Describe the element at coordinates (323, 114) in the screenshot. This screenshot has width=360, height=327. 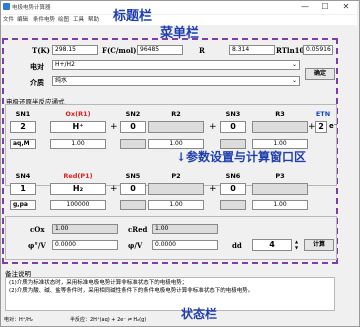
I see `etn-header: ETN` at that location.